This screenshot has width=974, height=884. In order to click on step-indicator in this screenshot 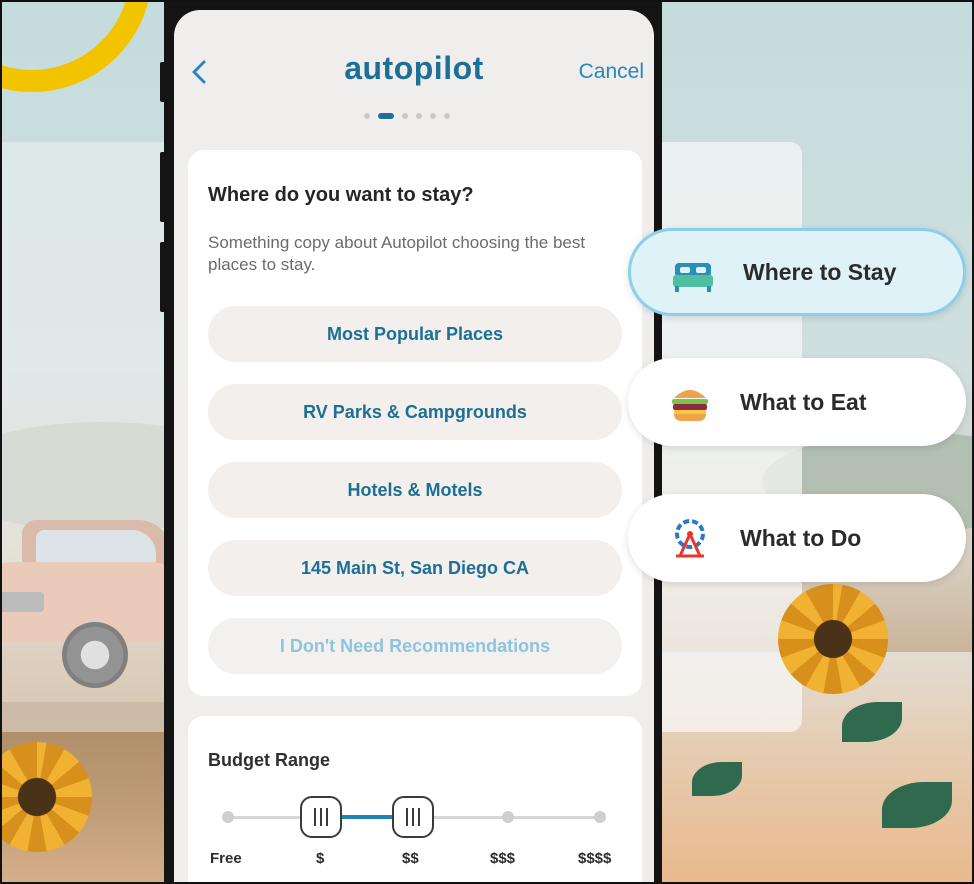, I will do `click(407, 116)`.